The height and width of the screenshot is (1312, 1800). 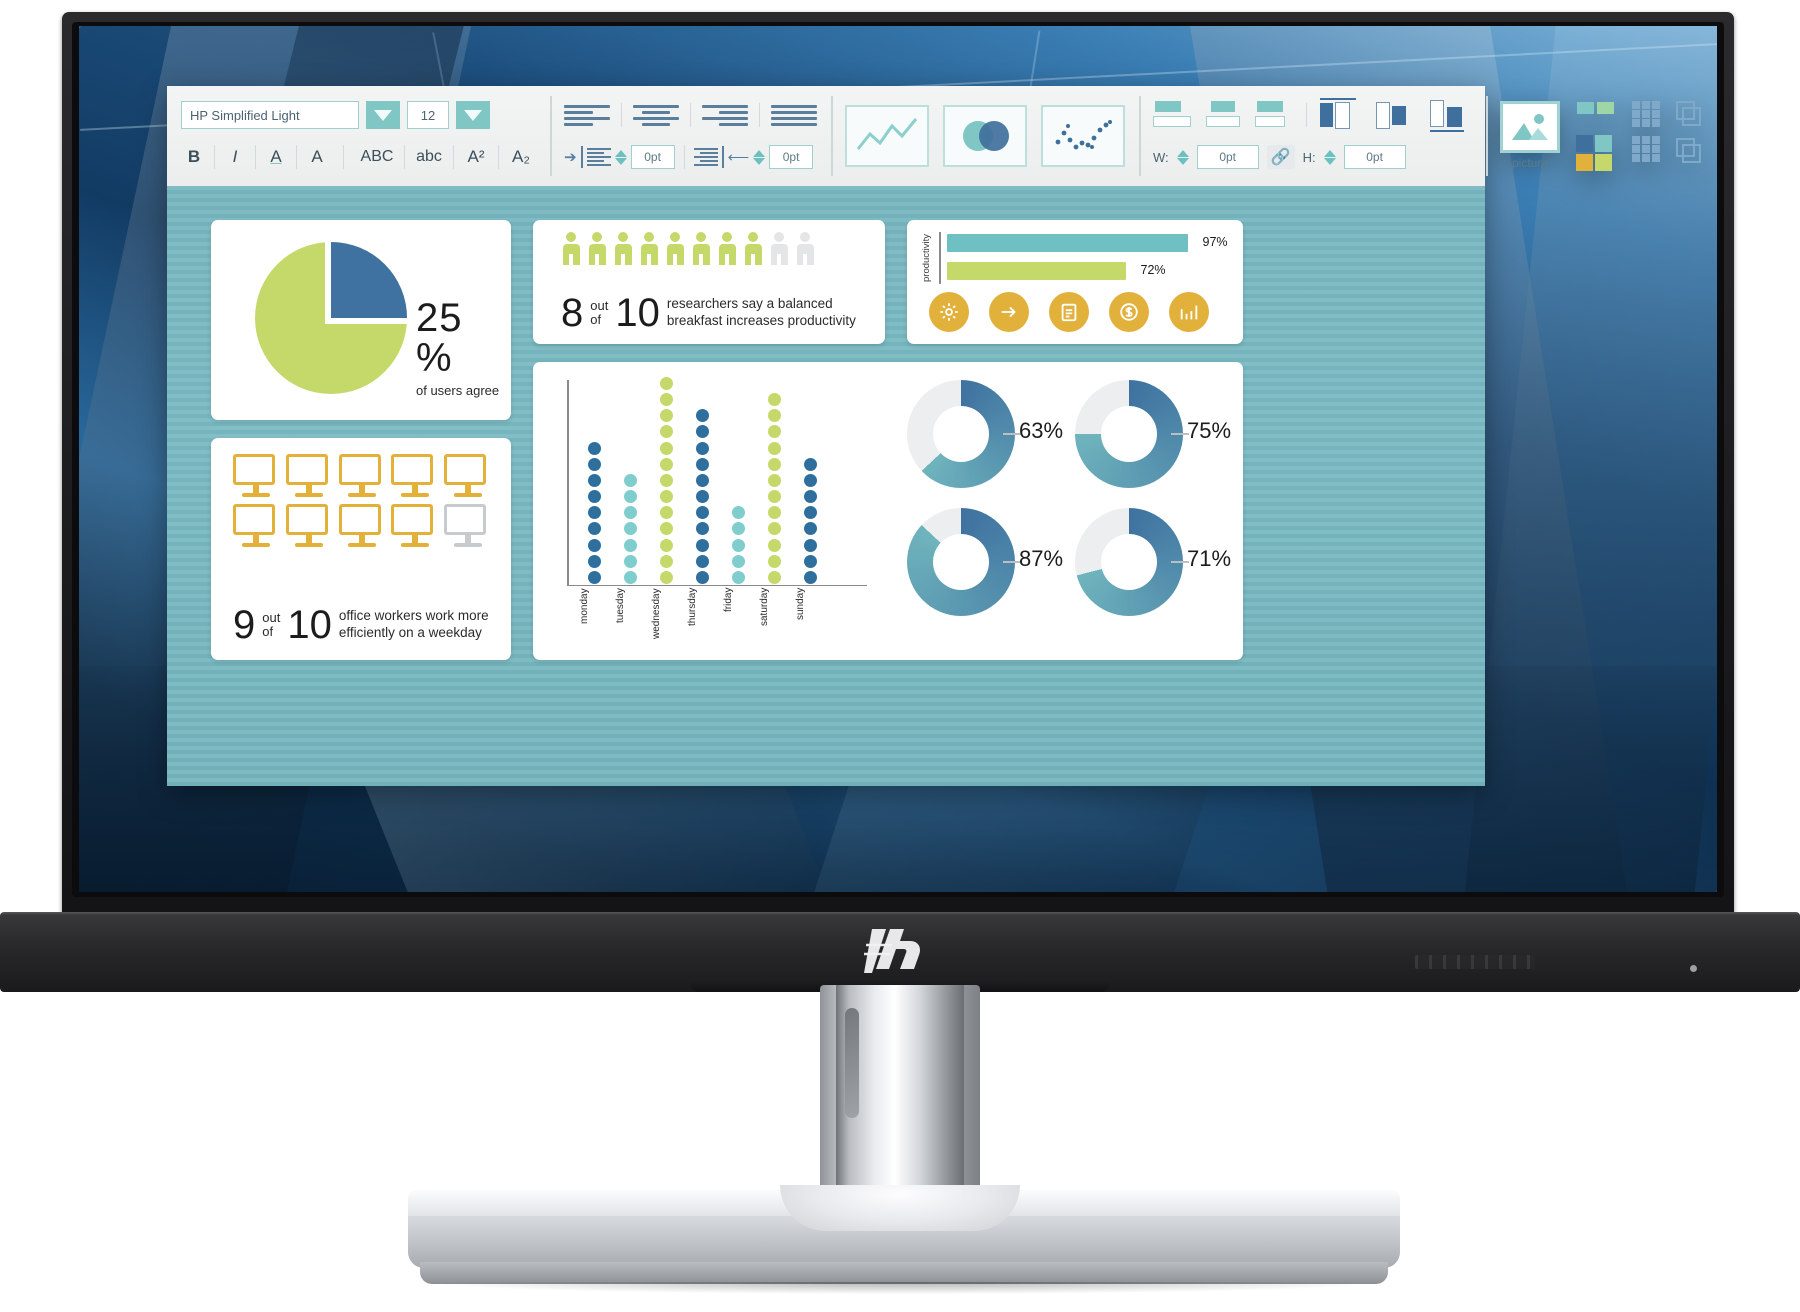 I want to click on productivity-bar-1-value: 97%, so click(x=1215, y=242).